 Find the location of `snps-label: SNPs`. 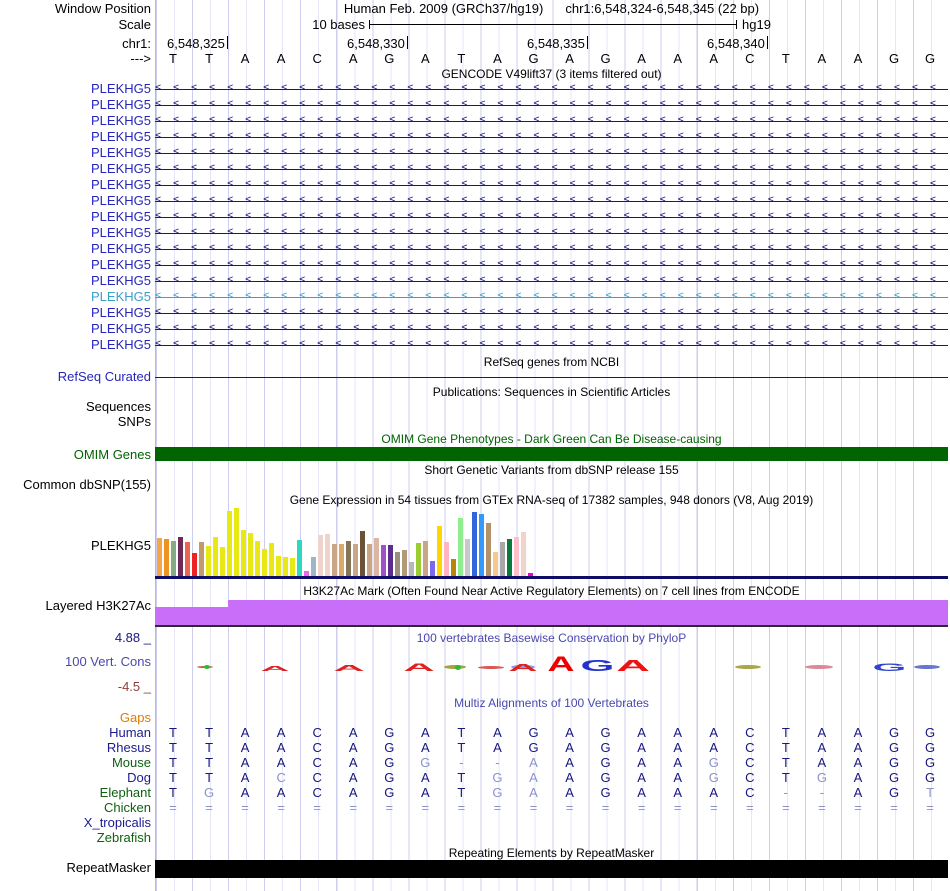

snps-label: SNPs is located at coordinates (134, 421).